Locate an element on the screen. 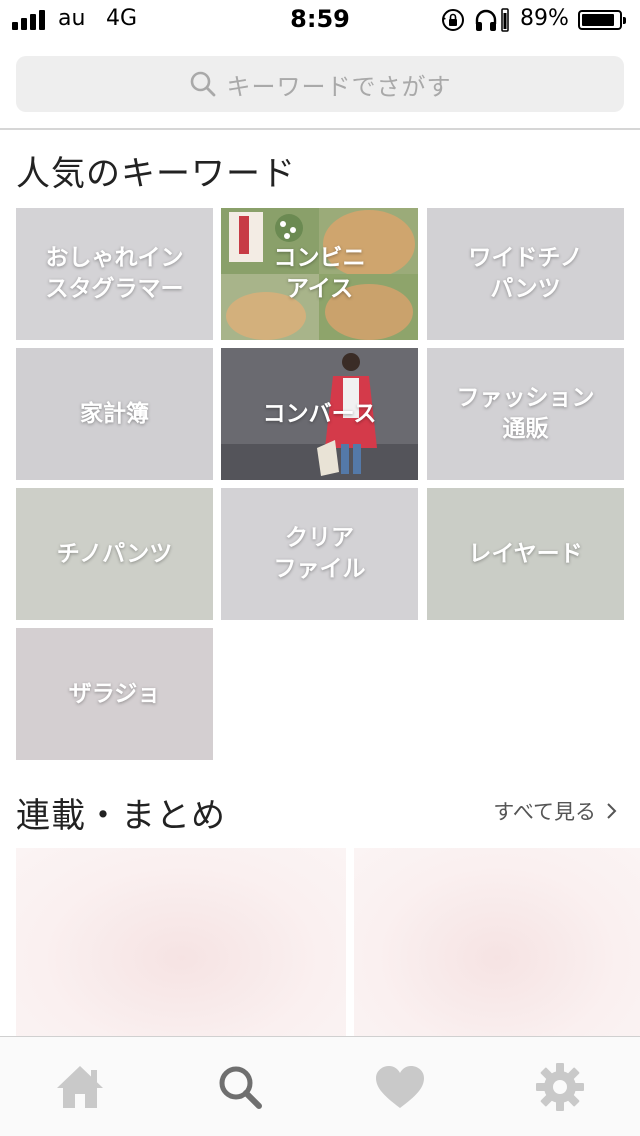 This screenshot has width=640, height=1136. popular-keywords-title: 人気のキーワード is located at coordinates (156, 174).